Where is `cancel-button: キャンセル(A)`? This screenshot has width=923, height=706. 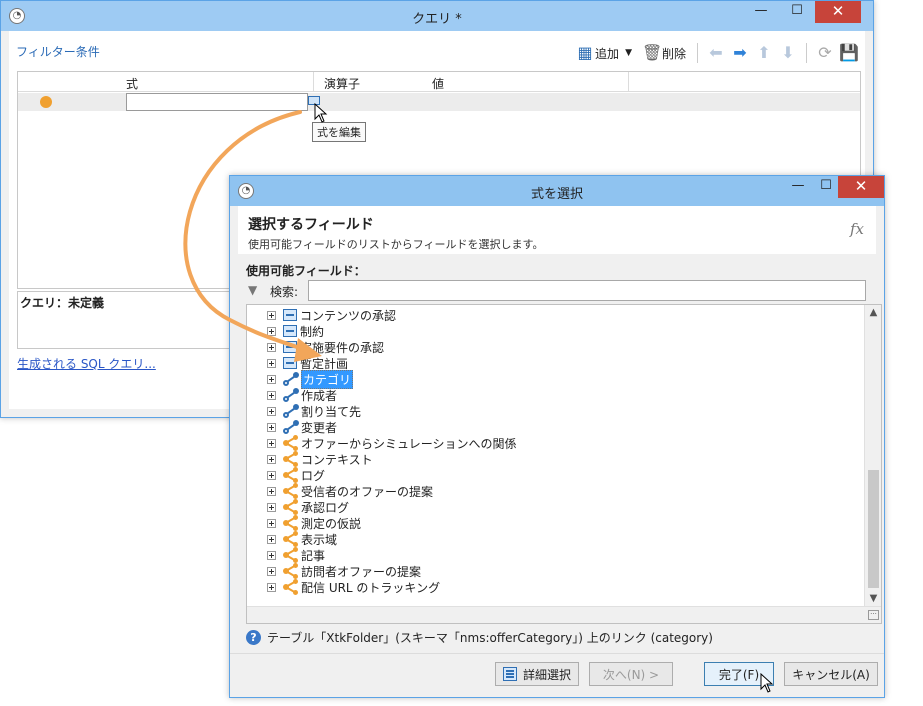
cancel-button: キャンセル(A) is located at coordinates (831, 674).